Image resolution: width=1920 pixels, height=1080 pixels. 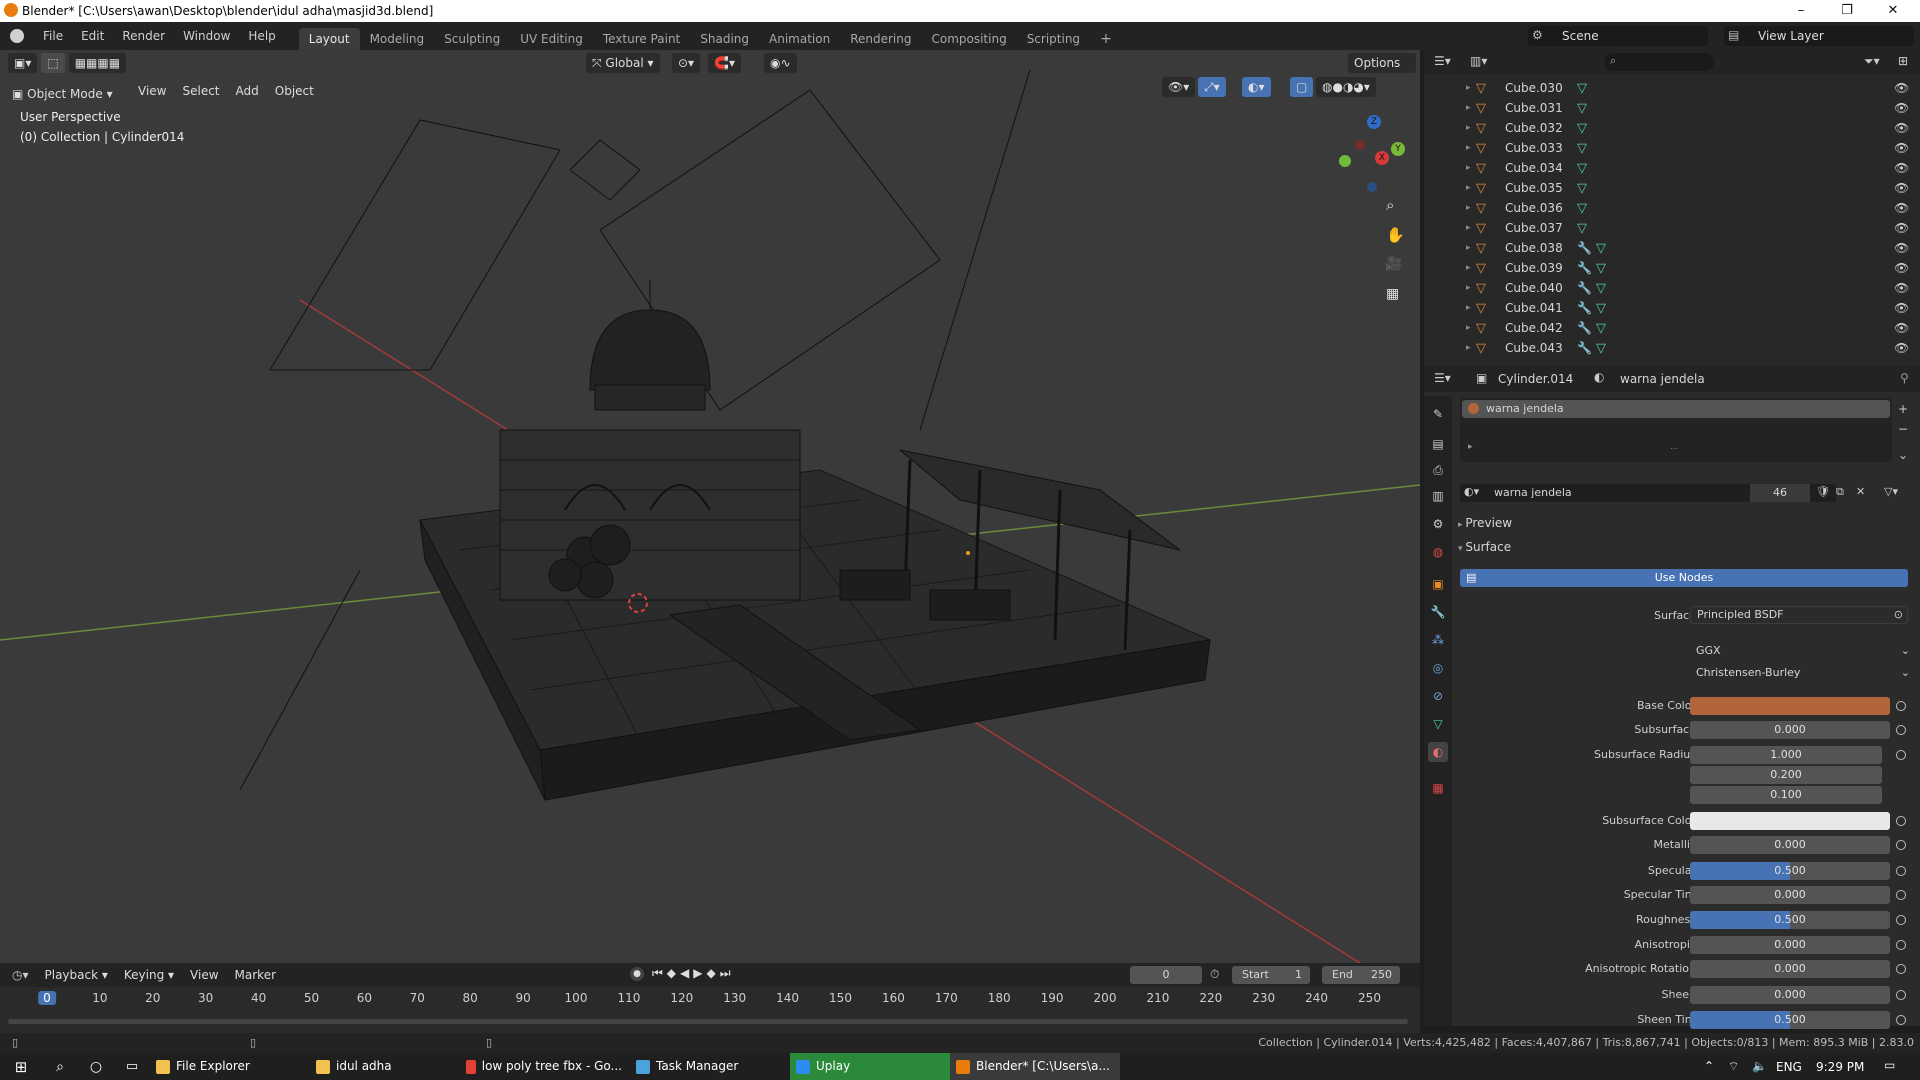 What do you see at coordinates (1672, 88) in the screenshot?
I see `outliner-row: ▸ ▽ Cube.030 ▽ 👁` at bounding box center [1672, 88].